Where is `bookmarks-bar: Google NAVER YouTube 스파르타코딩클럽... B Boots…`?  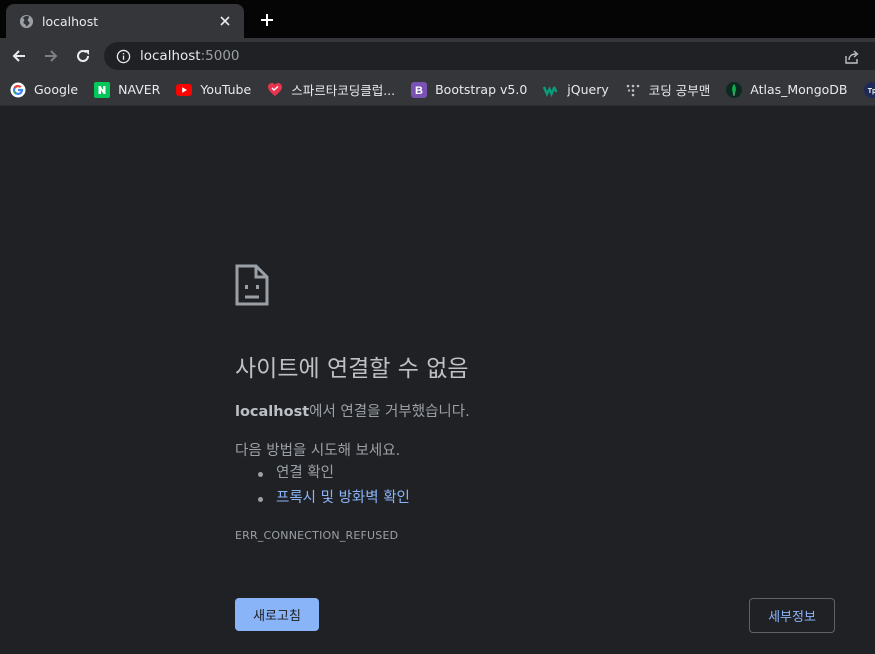
bookmarks-bar: Google NAVER YouTube 스파르타코딩클럽... B Boots… is located at coordinates (437, 90).